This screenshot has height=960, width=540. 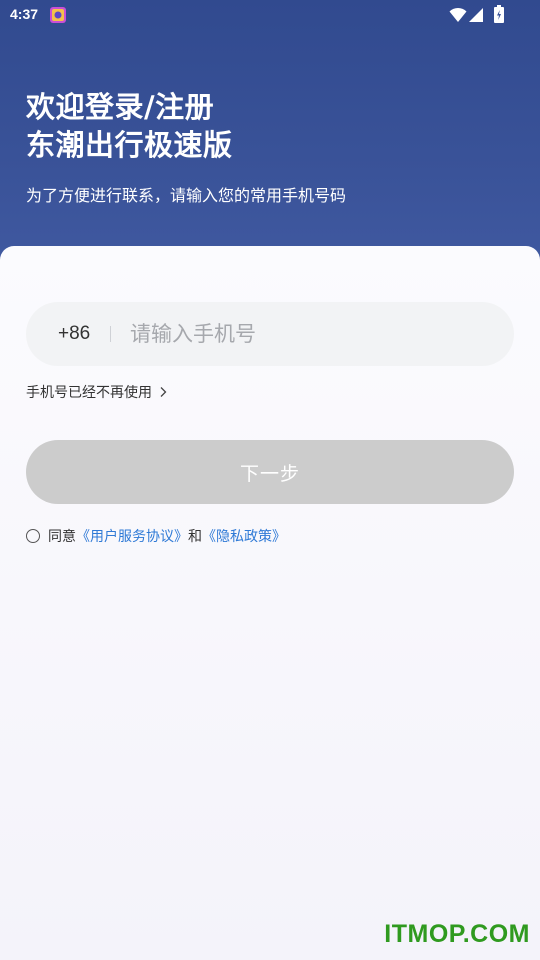 What do you see at coordinates (74, 334) in the screenshot?
I see `country-code-selector: +86` at bounding box center [74, 334].